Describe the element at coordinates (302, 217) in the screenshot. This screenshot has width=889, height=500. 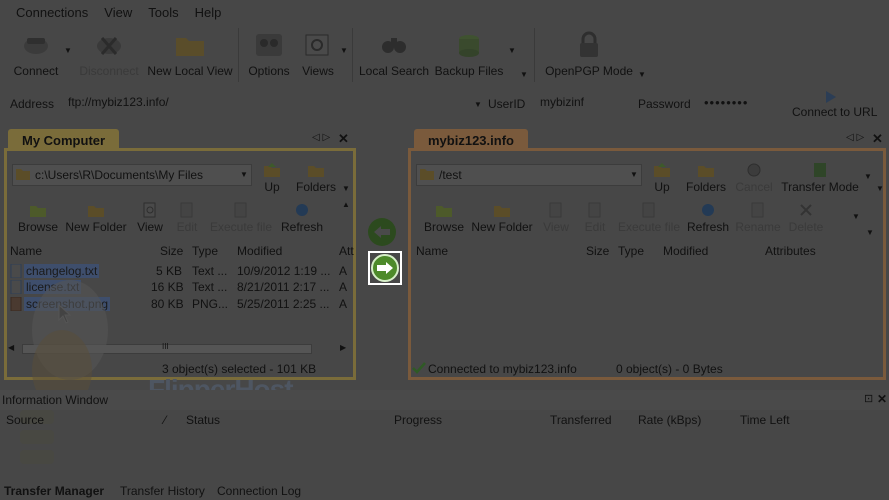
I see `left-refresh-button: Refresh` at that location.